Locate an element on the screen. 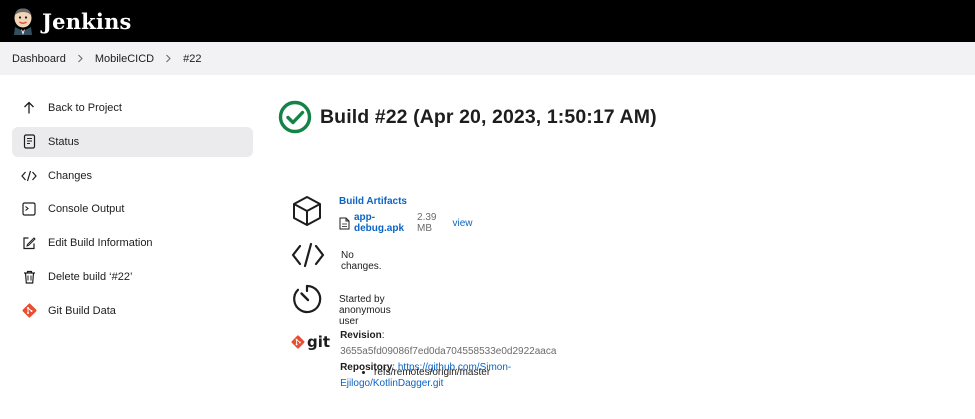 The height and width of the screenshot is (419, 975). sidebar-item-edit-build-information: Edit Build Information is located at coordinates (132, 243).